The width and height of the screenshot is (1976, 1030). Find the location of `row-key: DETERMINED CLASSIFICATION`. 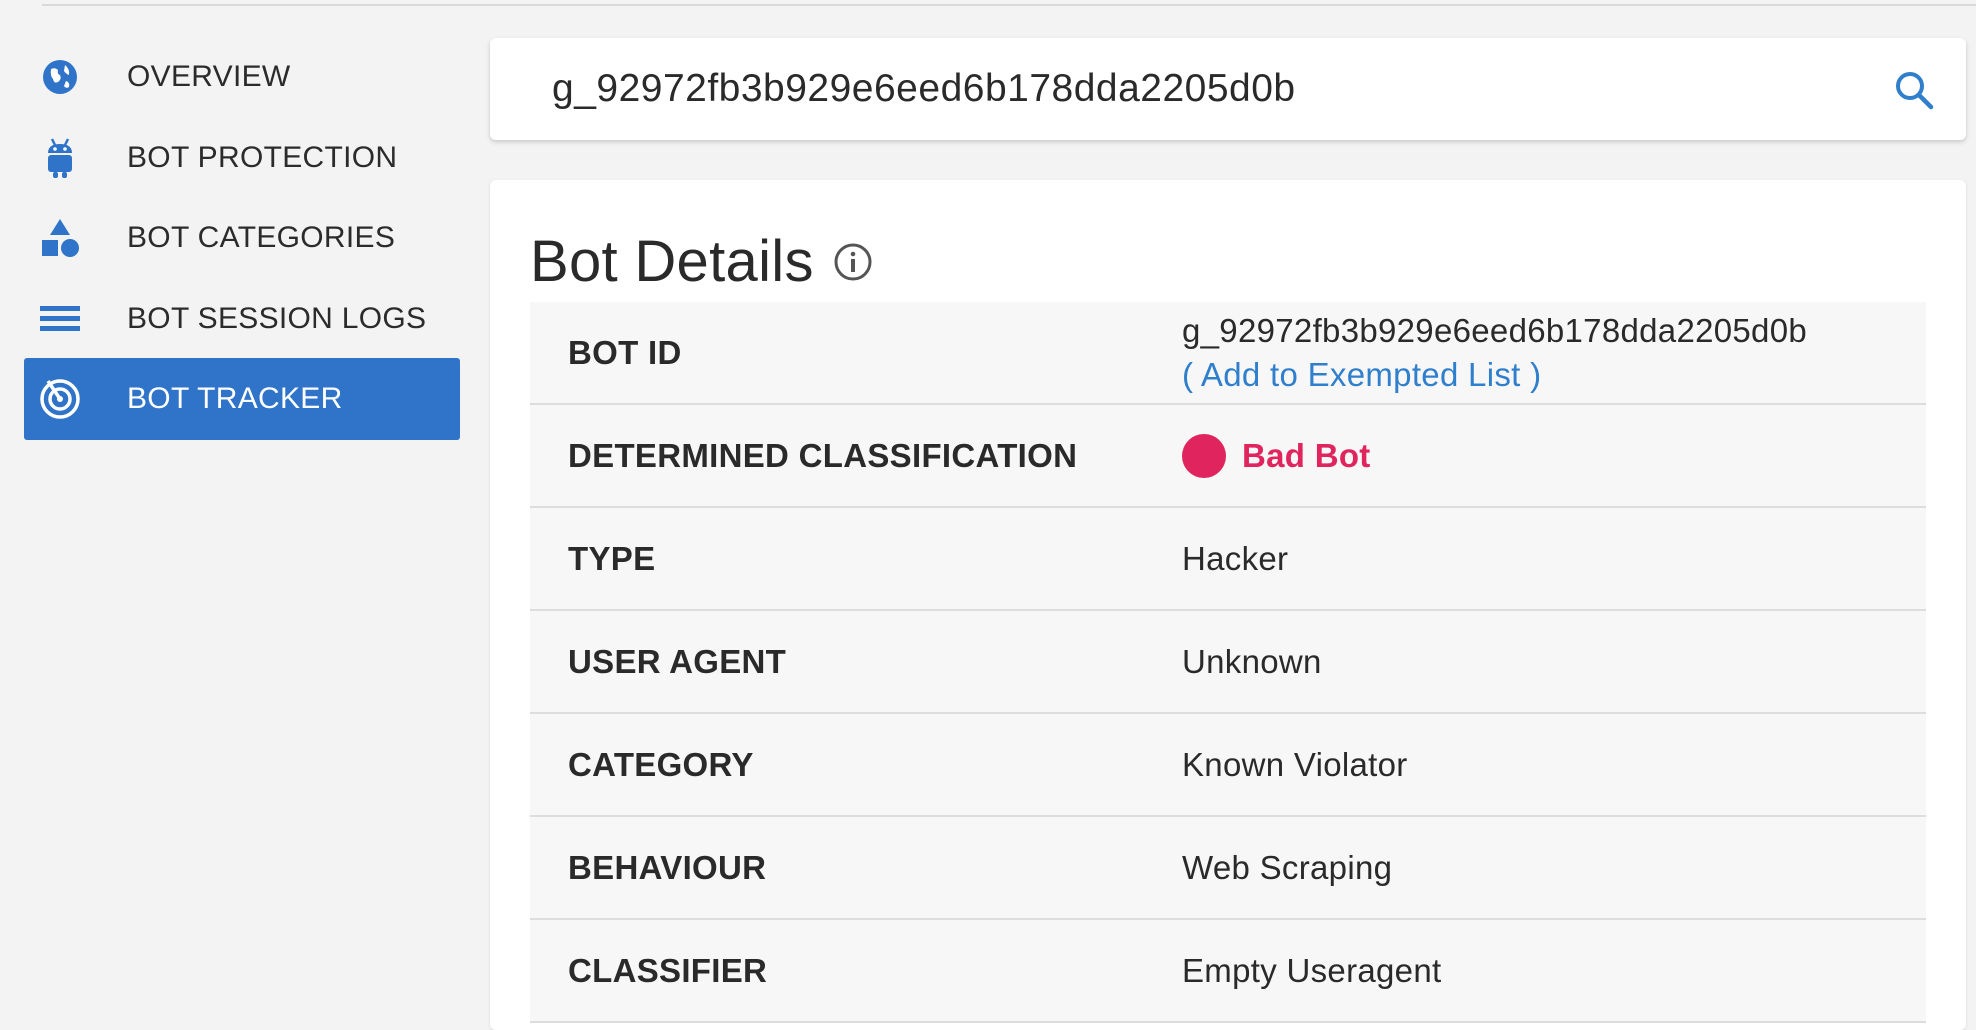

row-key: DETERMINED CLASSIFICATION is located at coordinates (823, 455).